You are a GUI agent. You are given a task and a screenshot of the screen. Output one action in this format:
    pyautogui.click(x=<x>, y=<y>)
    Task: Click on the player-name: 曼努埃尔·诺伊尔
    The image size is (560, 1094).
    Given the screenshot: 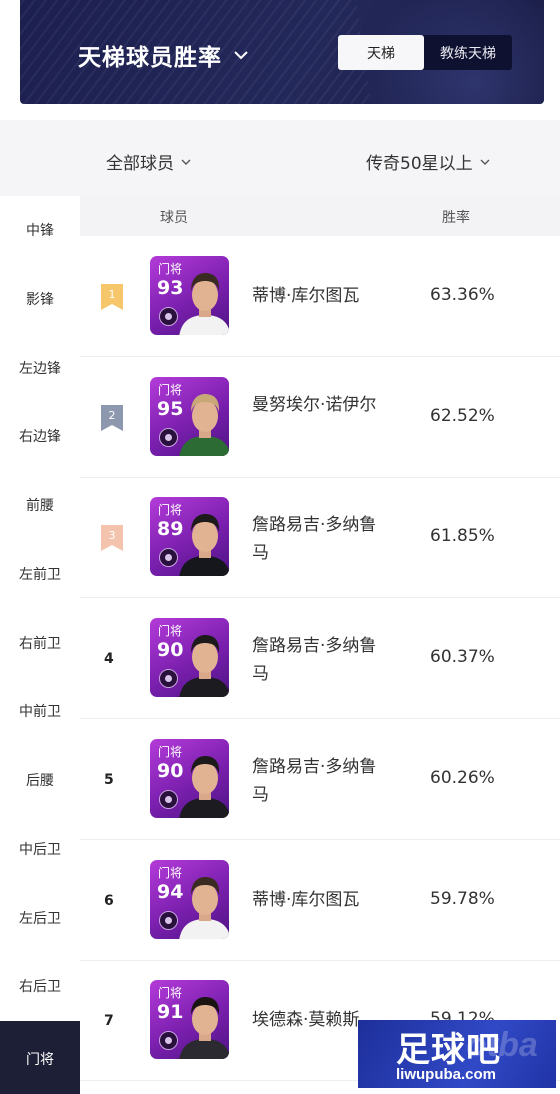 What is the action you would take?
    pyautogui.click(x=314, y=404)
    